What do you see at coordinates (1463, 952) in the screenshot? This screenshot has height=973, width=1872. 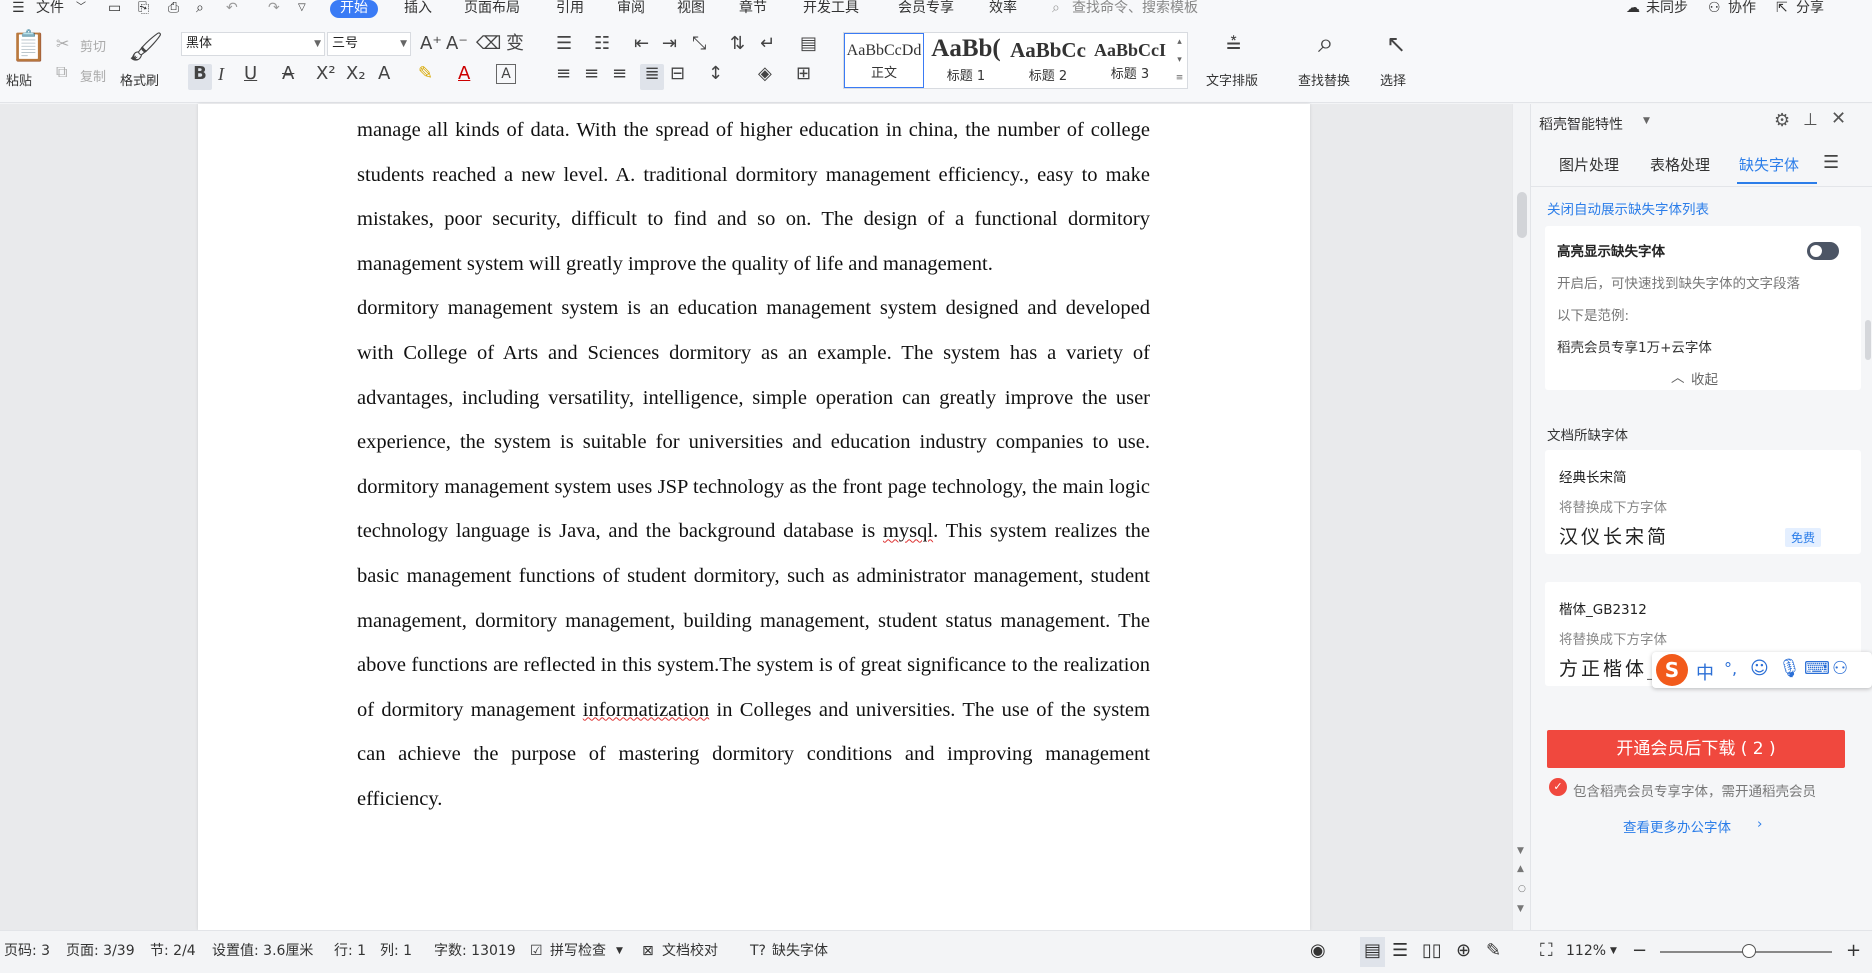 I see `web-view-icon: ⊕` at bounding box center [1463, 952].